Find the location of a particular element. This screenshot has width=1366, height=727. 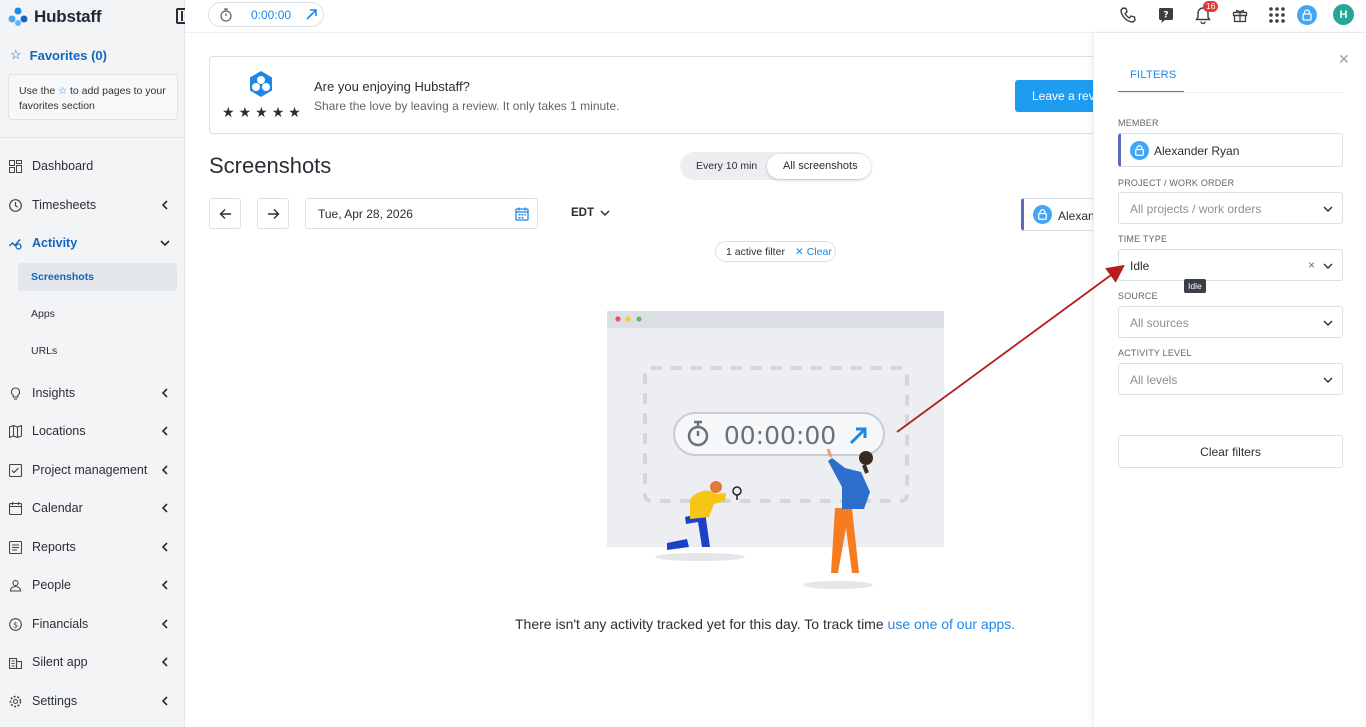

time-type-label: TIME TYPE is located at coordinates (1143, 239).